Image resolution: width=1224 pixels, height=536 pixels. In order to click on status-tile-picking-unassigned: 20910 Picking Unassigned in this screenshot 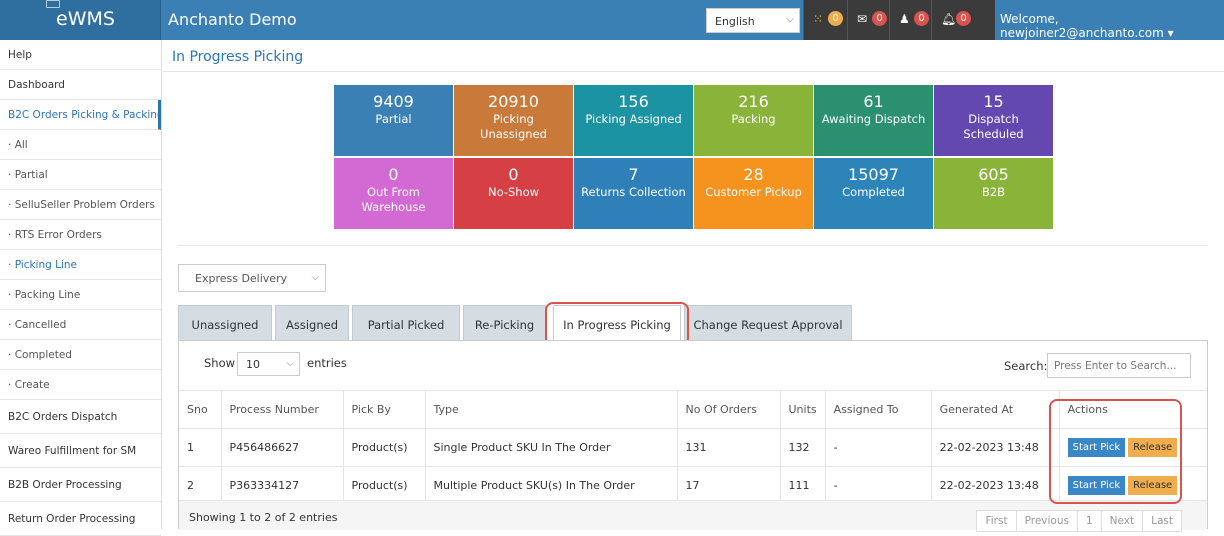, I will do `click(513, 120)`.